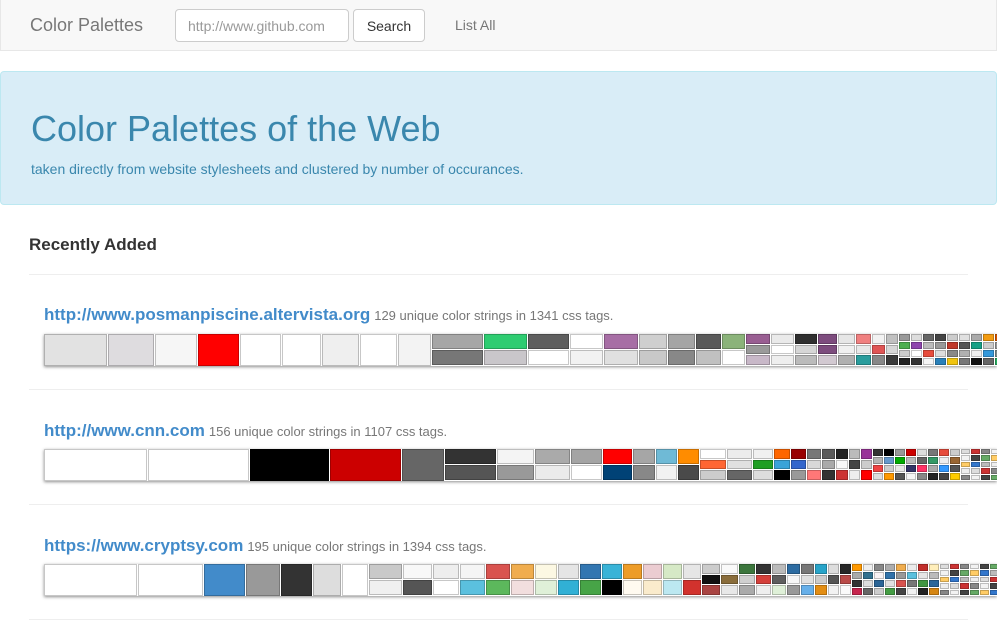  What do you see at coordinates (124, 430) in the screenshot?
I see `site-url-link: http://www.cnn.com` at bounding box center [124, 430].